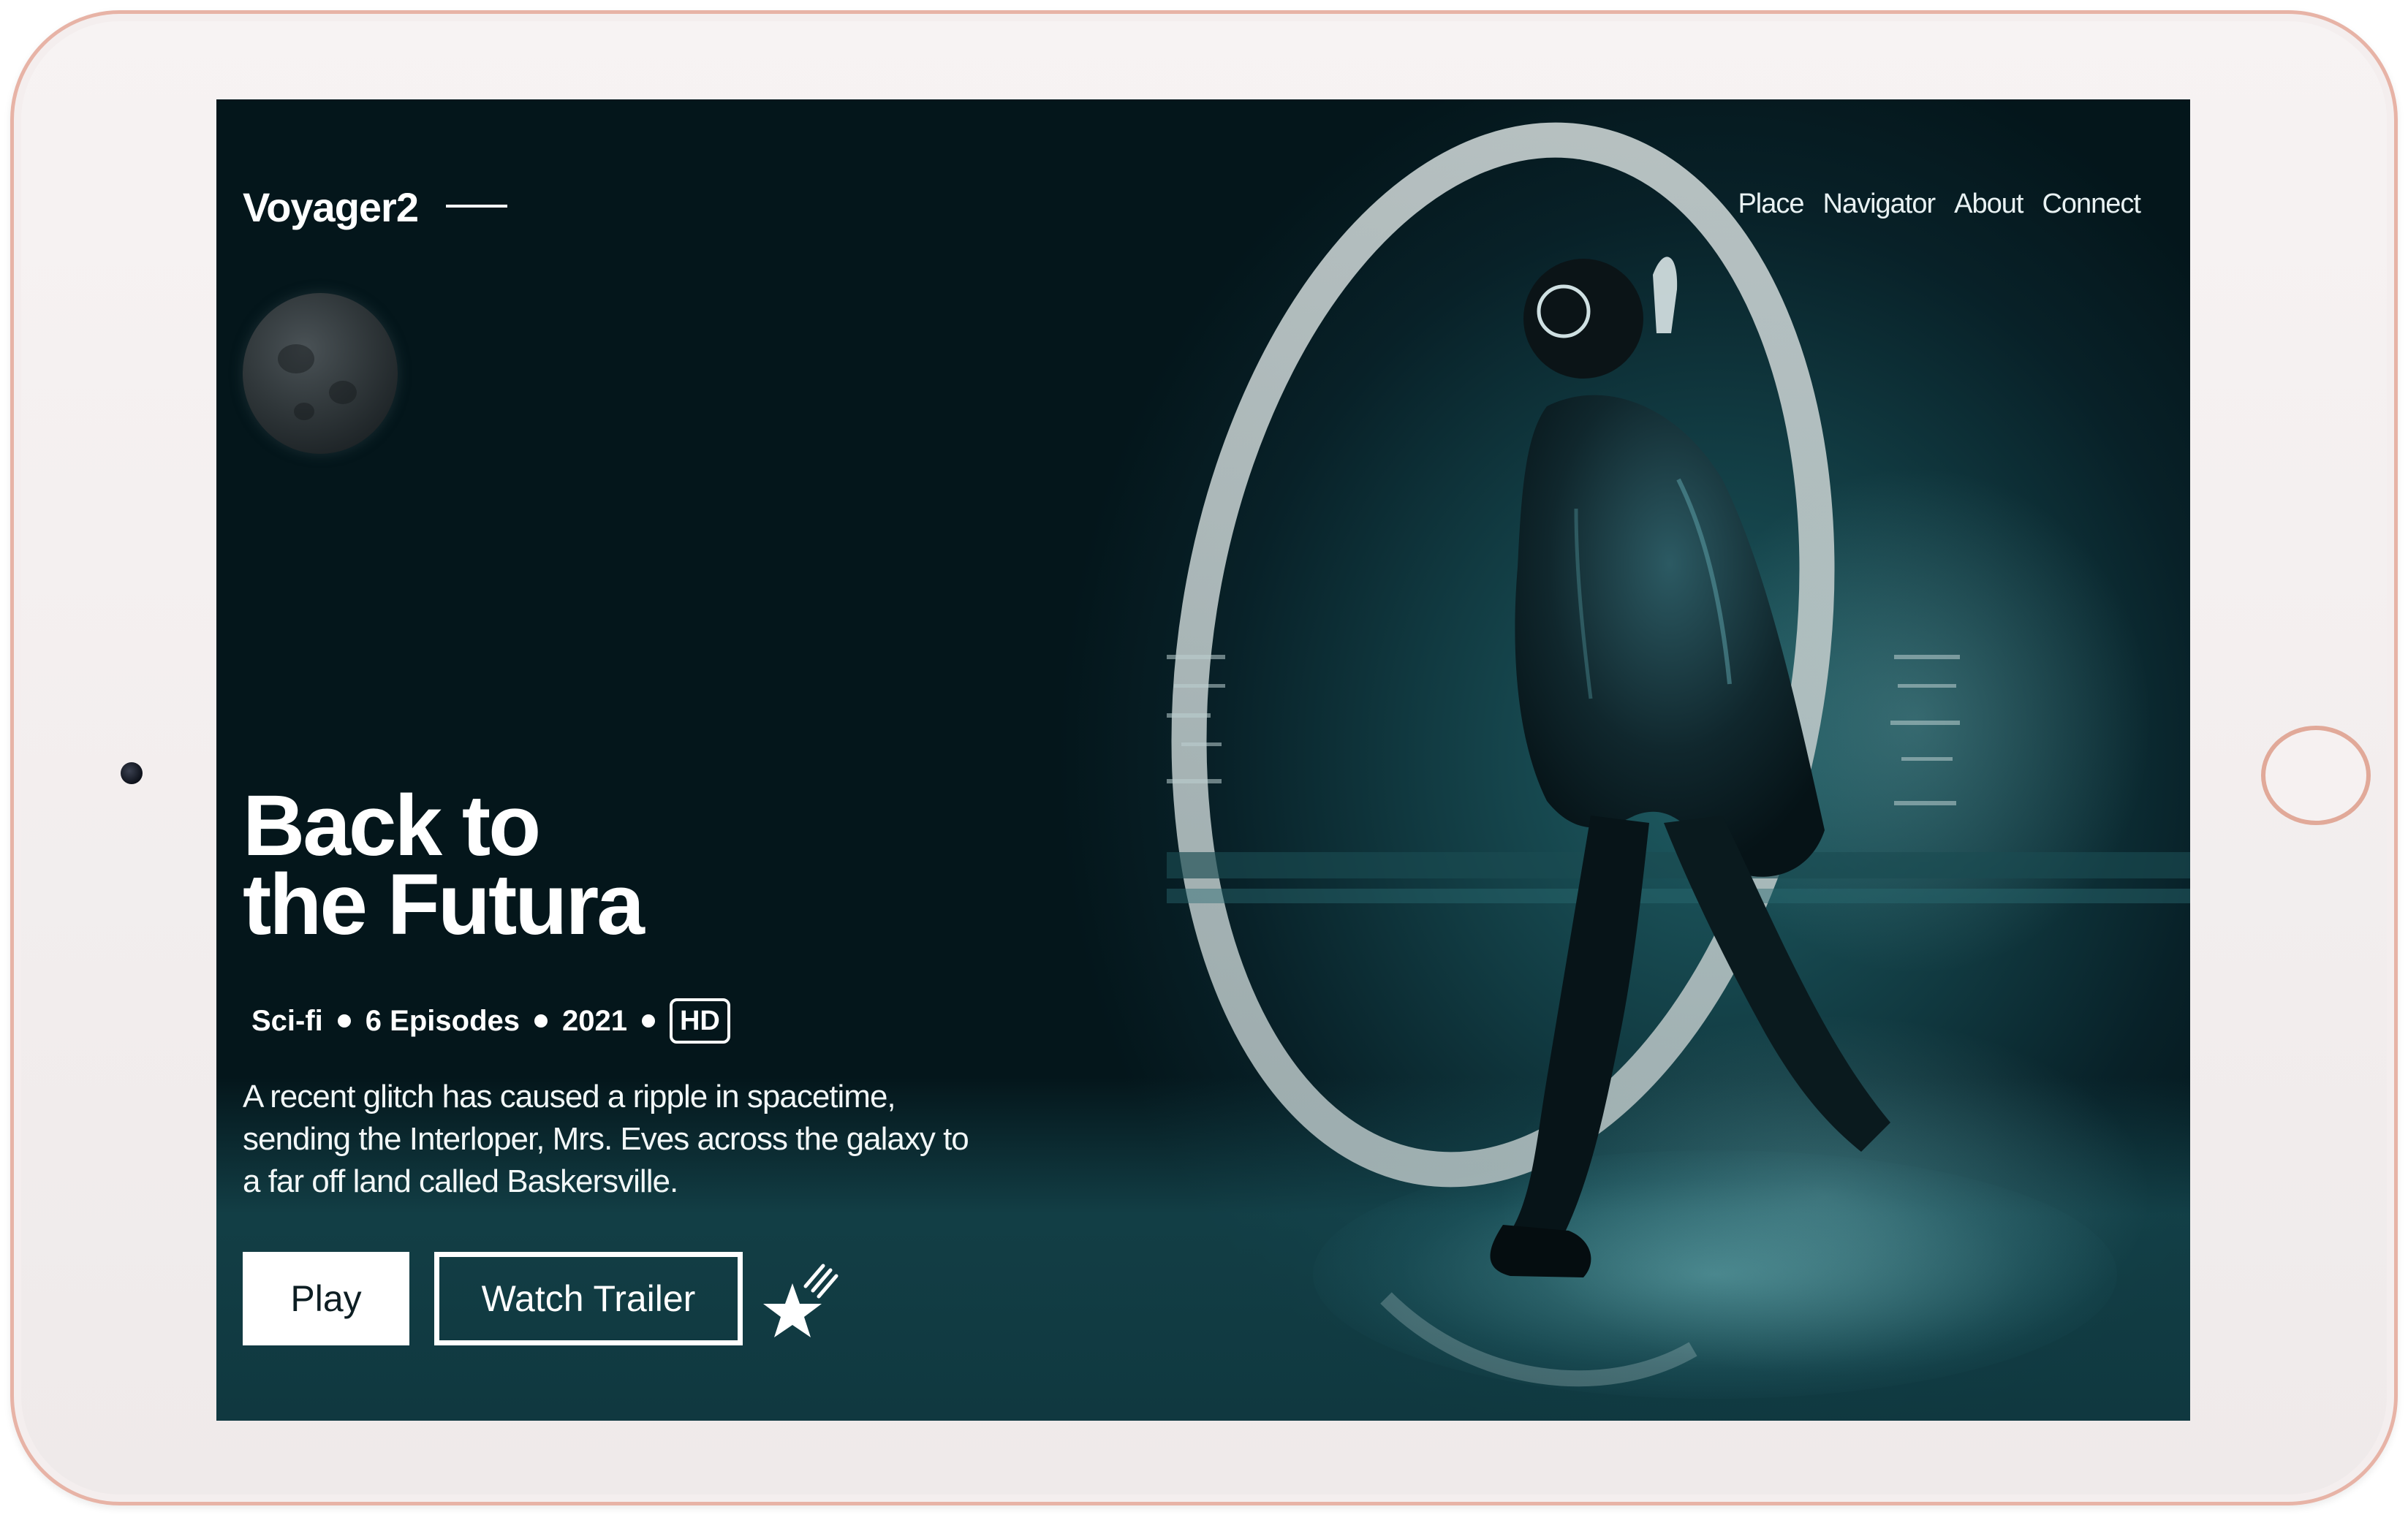 The width and height of the screenshot is (2408, 1523). Describe the element at coordinates (1879, 204) in the screenshot. I see `nav-item-navigator: Navigator` at that location.